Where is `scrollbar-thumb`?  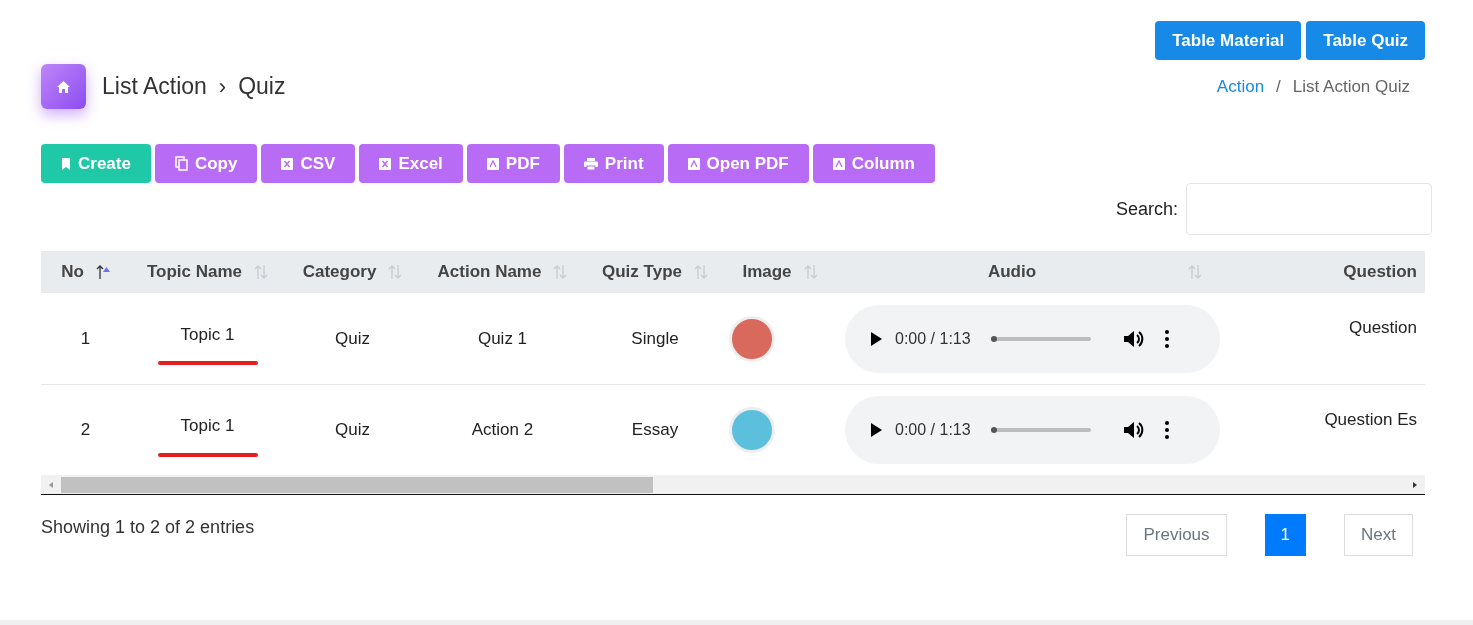
scrollbar-thumb is located at coordinates (357, 484).